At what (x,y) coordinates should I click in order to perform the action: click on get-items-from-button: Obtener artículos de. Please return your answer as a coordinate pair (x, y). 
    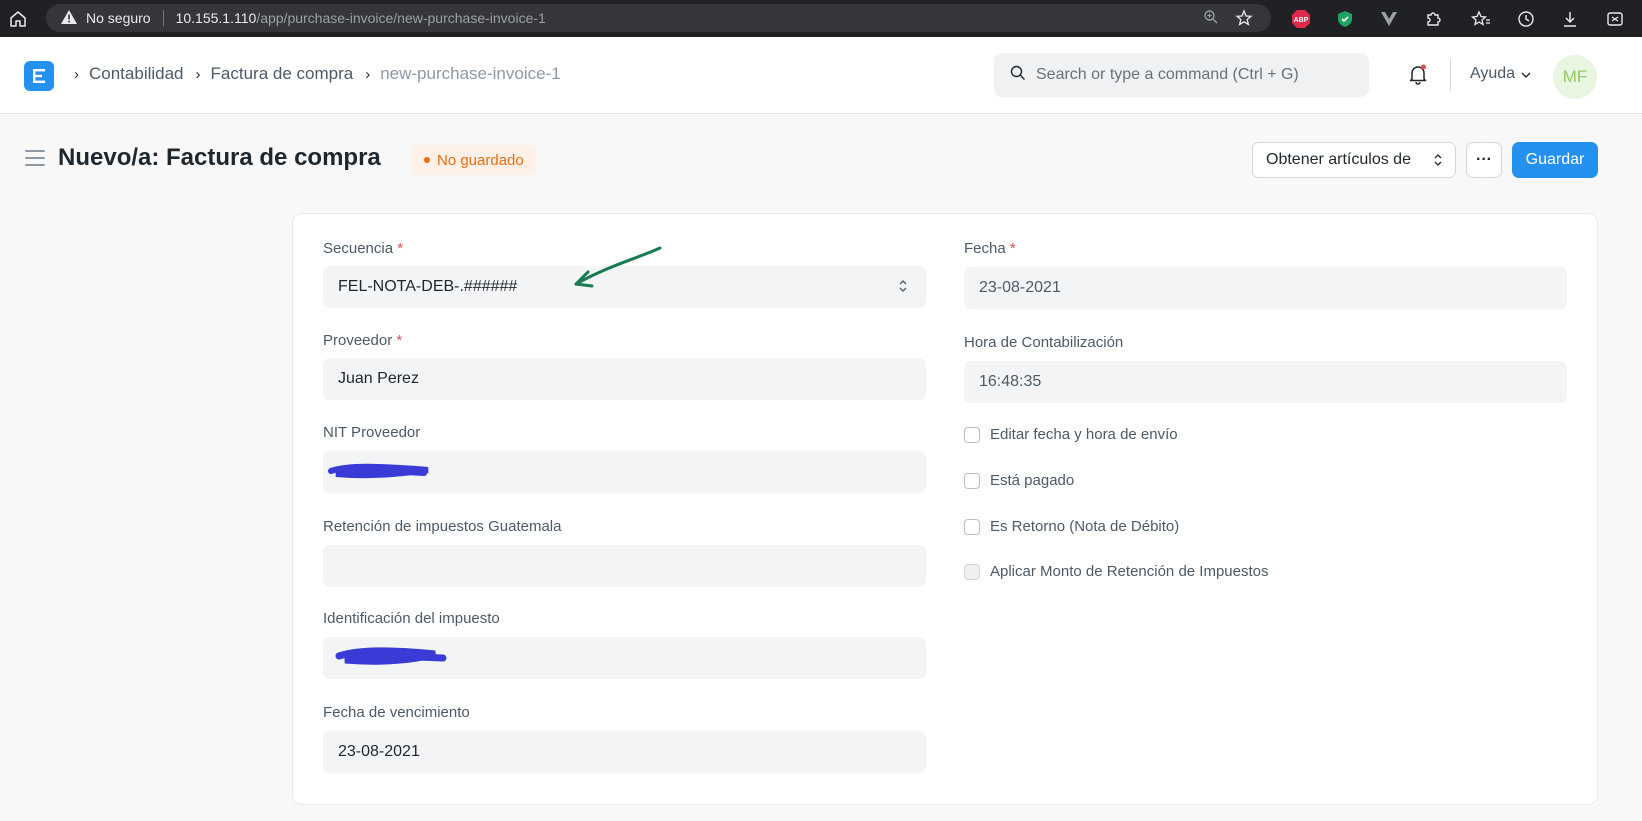
    Looking at the image, I should click on (1354, 160).